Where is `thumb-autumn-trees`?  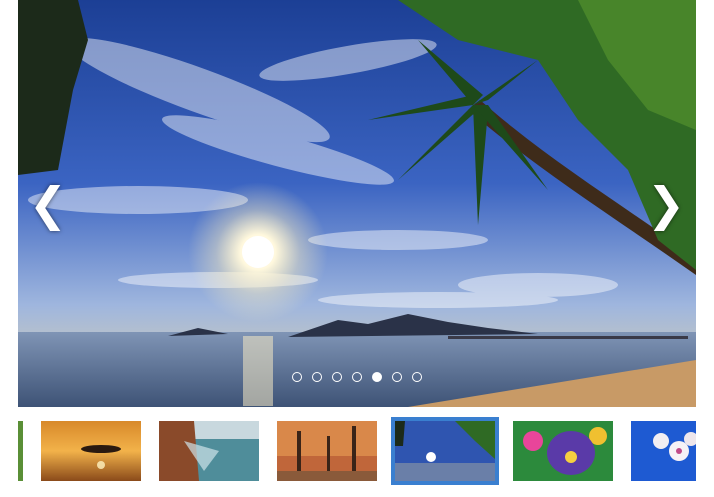
thumb-autumn-trees is located at coordinates (327, 451).